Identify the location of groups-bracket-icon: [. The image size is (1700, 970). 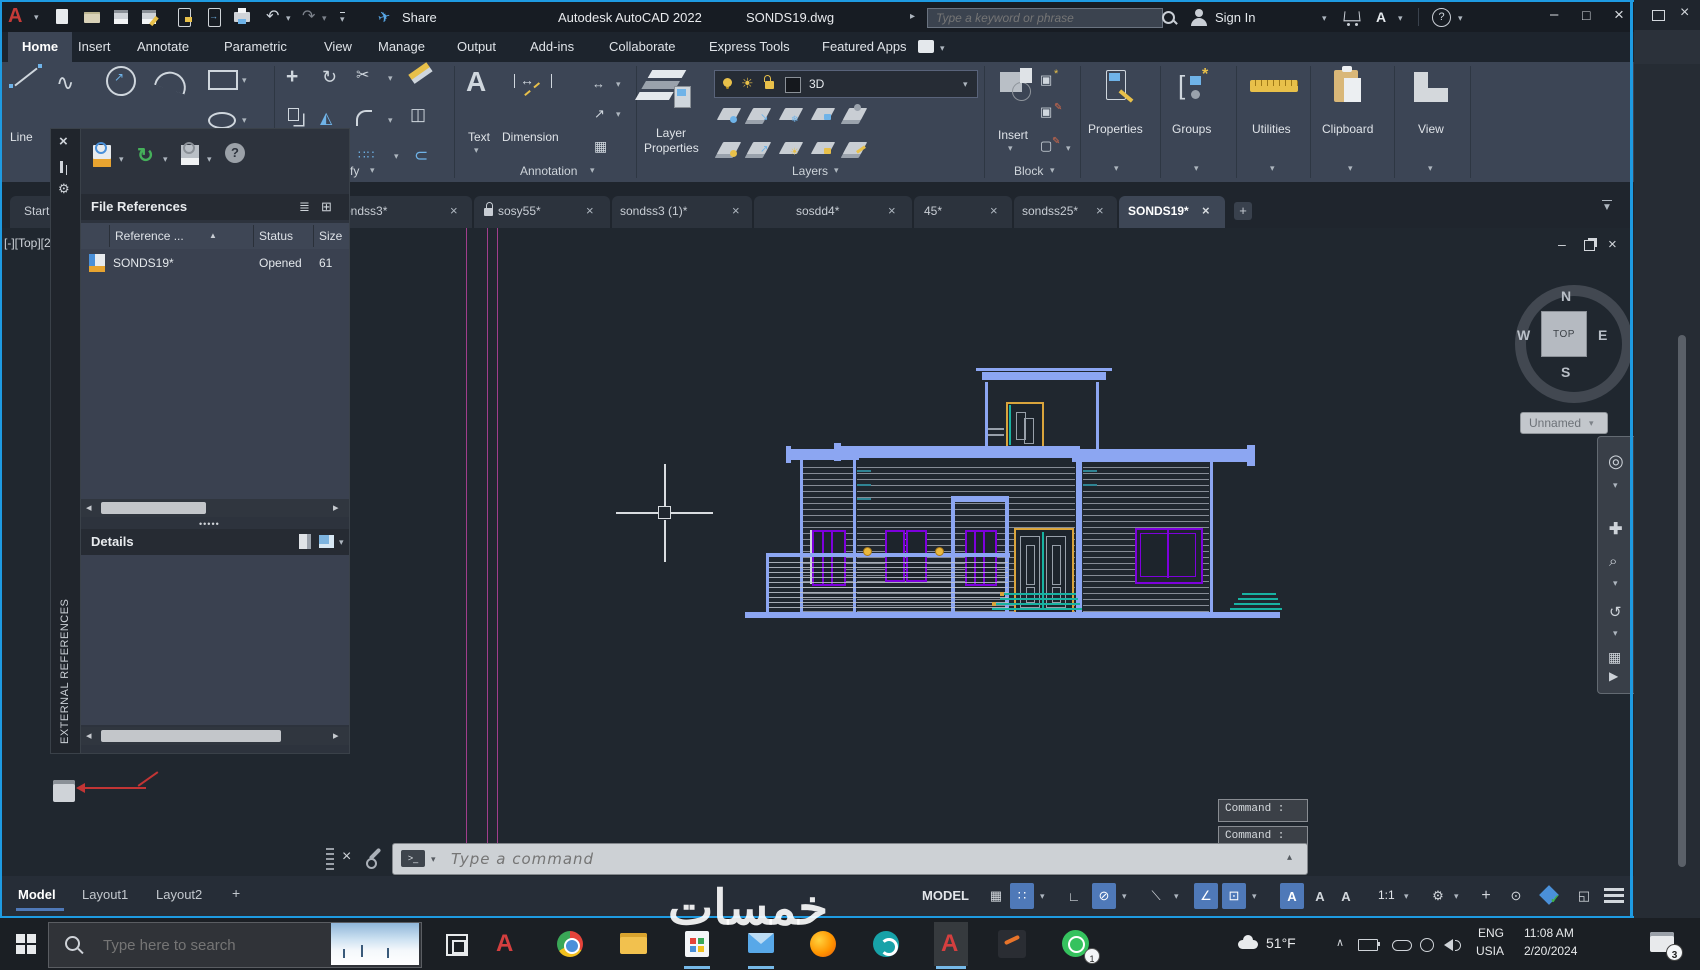
(1181, 85).